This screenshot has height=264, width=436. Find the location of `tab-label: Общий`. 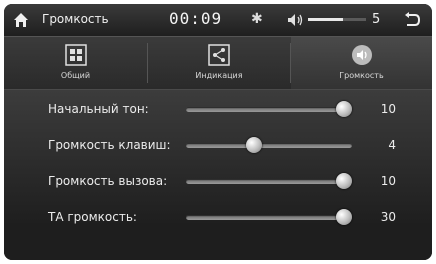

tab-label: Общий is located at coordinates (75, 75).